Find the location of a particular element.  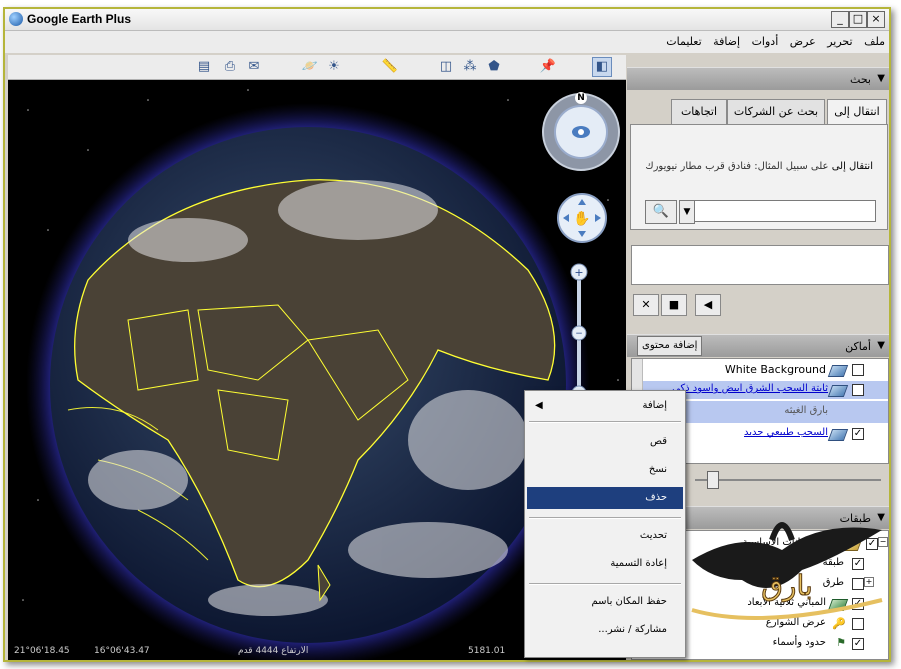

look-joystick: N is located at coordinates (581, 132).